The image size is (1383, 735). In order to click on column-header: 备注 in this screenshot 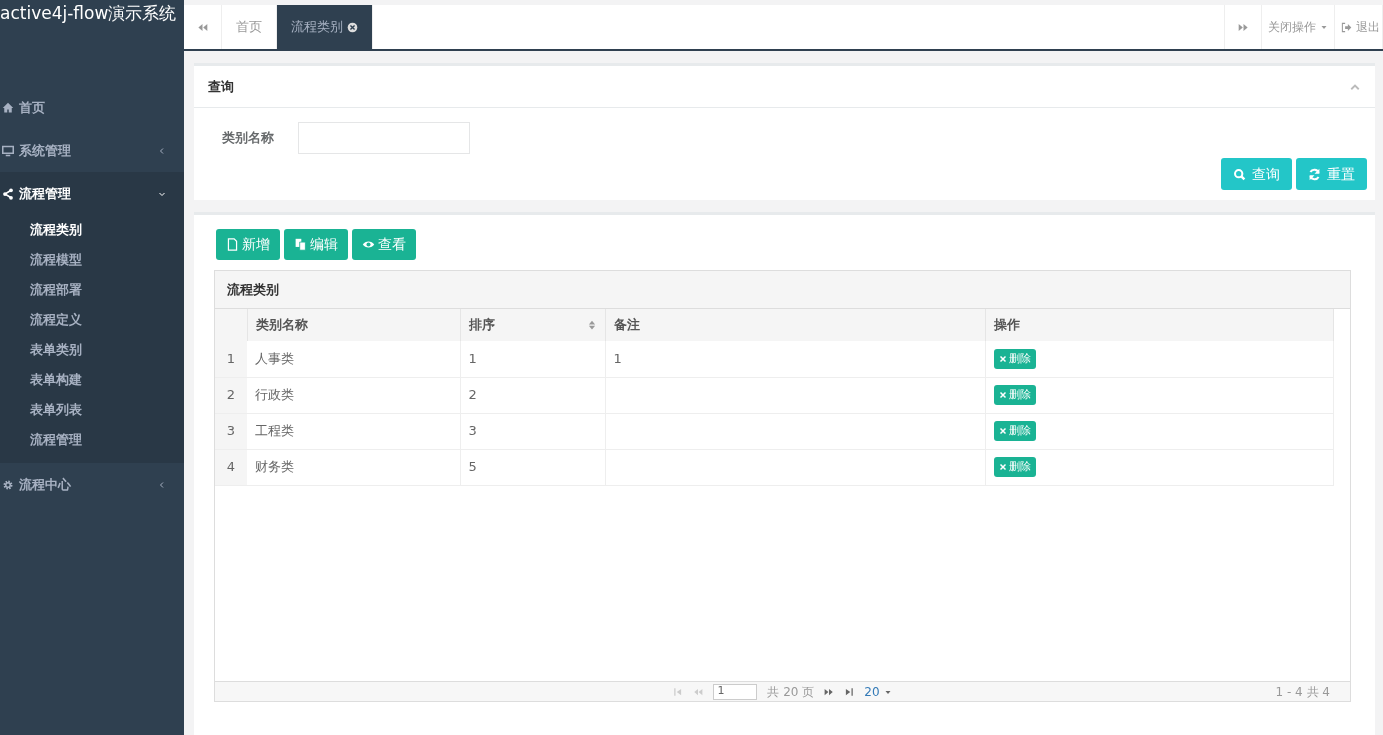, I will do `click(795, 325)`.